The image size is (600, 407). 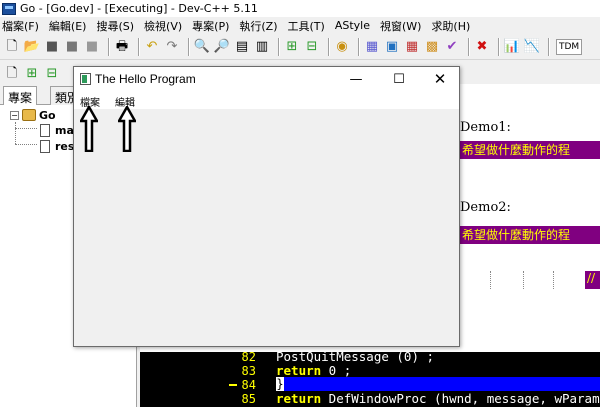 What do you see at coordinates (152, 47) in the screenshot?
I see `undo-icon: ↶` at bounding box center [152, 47].